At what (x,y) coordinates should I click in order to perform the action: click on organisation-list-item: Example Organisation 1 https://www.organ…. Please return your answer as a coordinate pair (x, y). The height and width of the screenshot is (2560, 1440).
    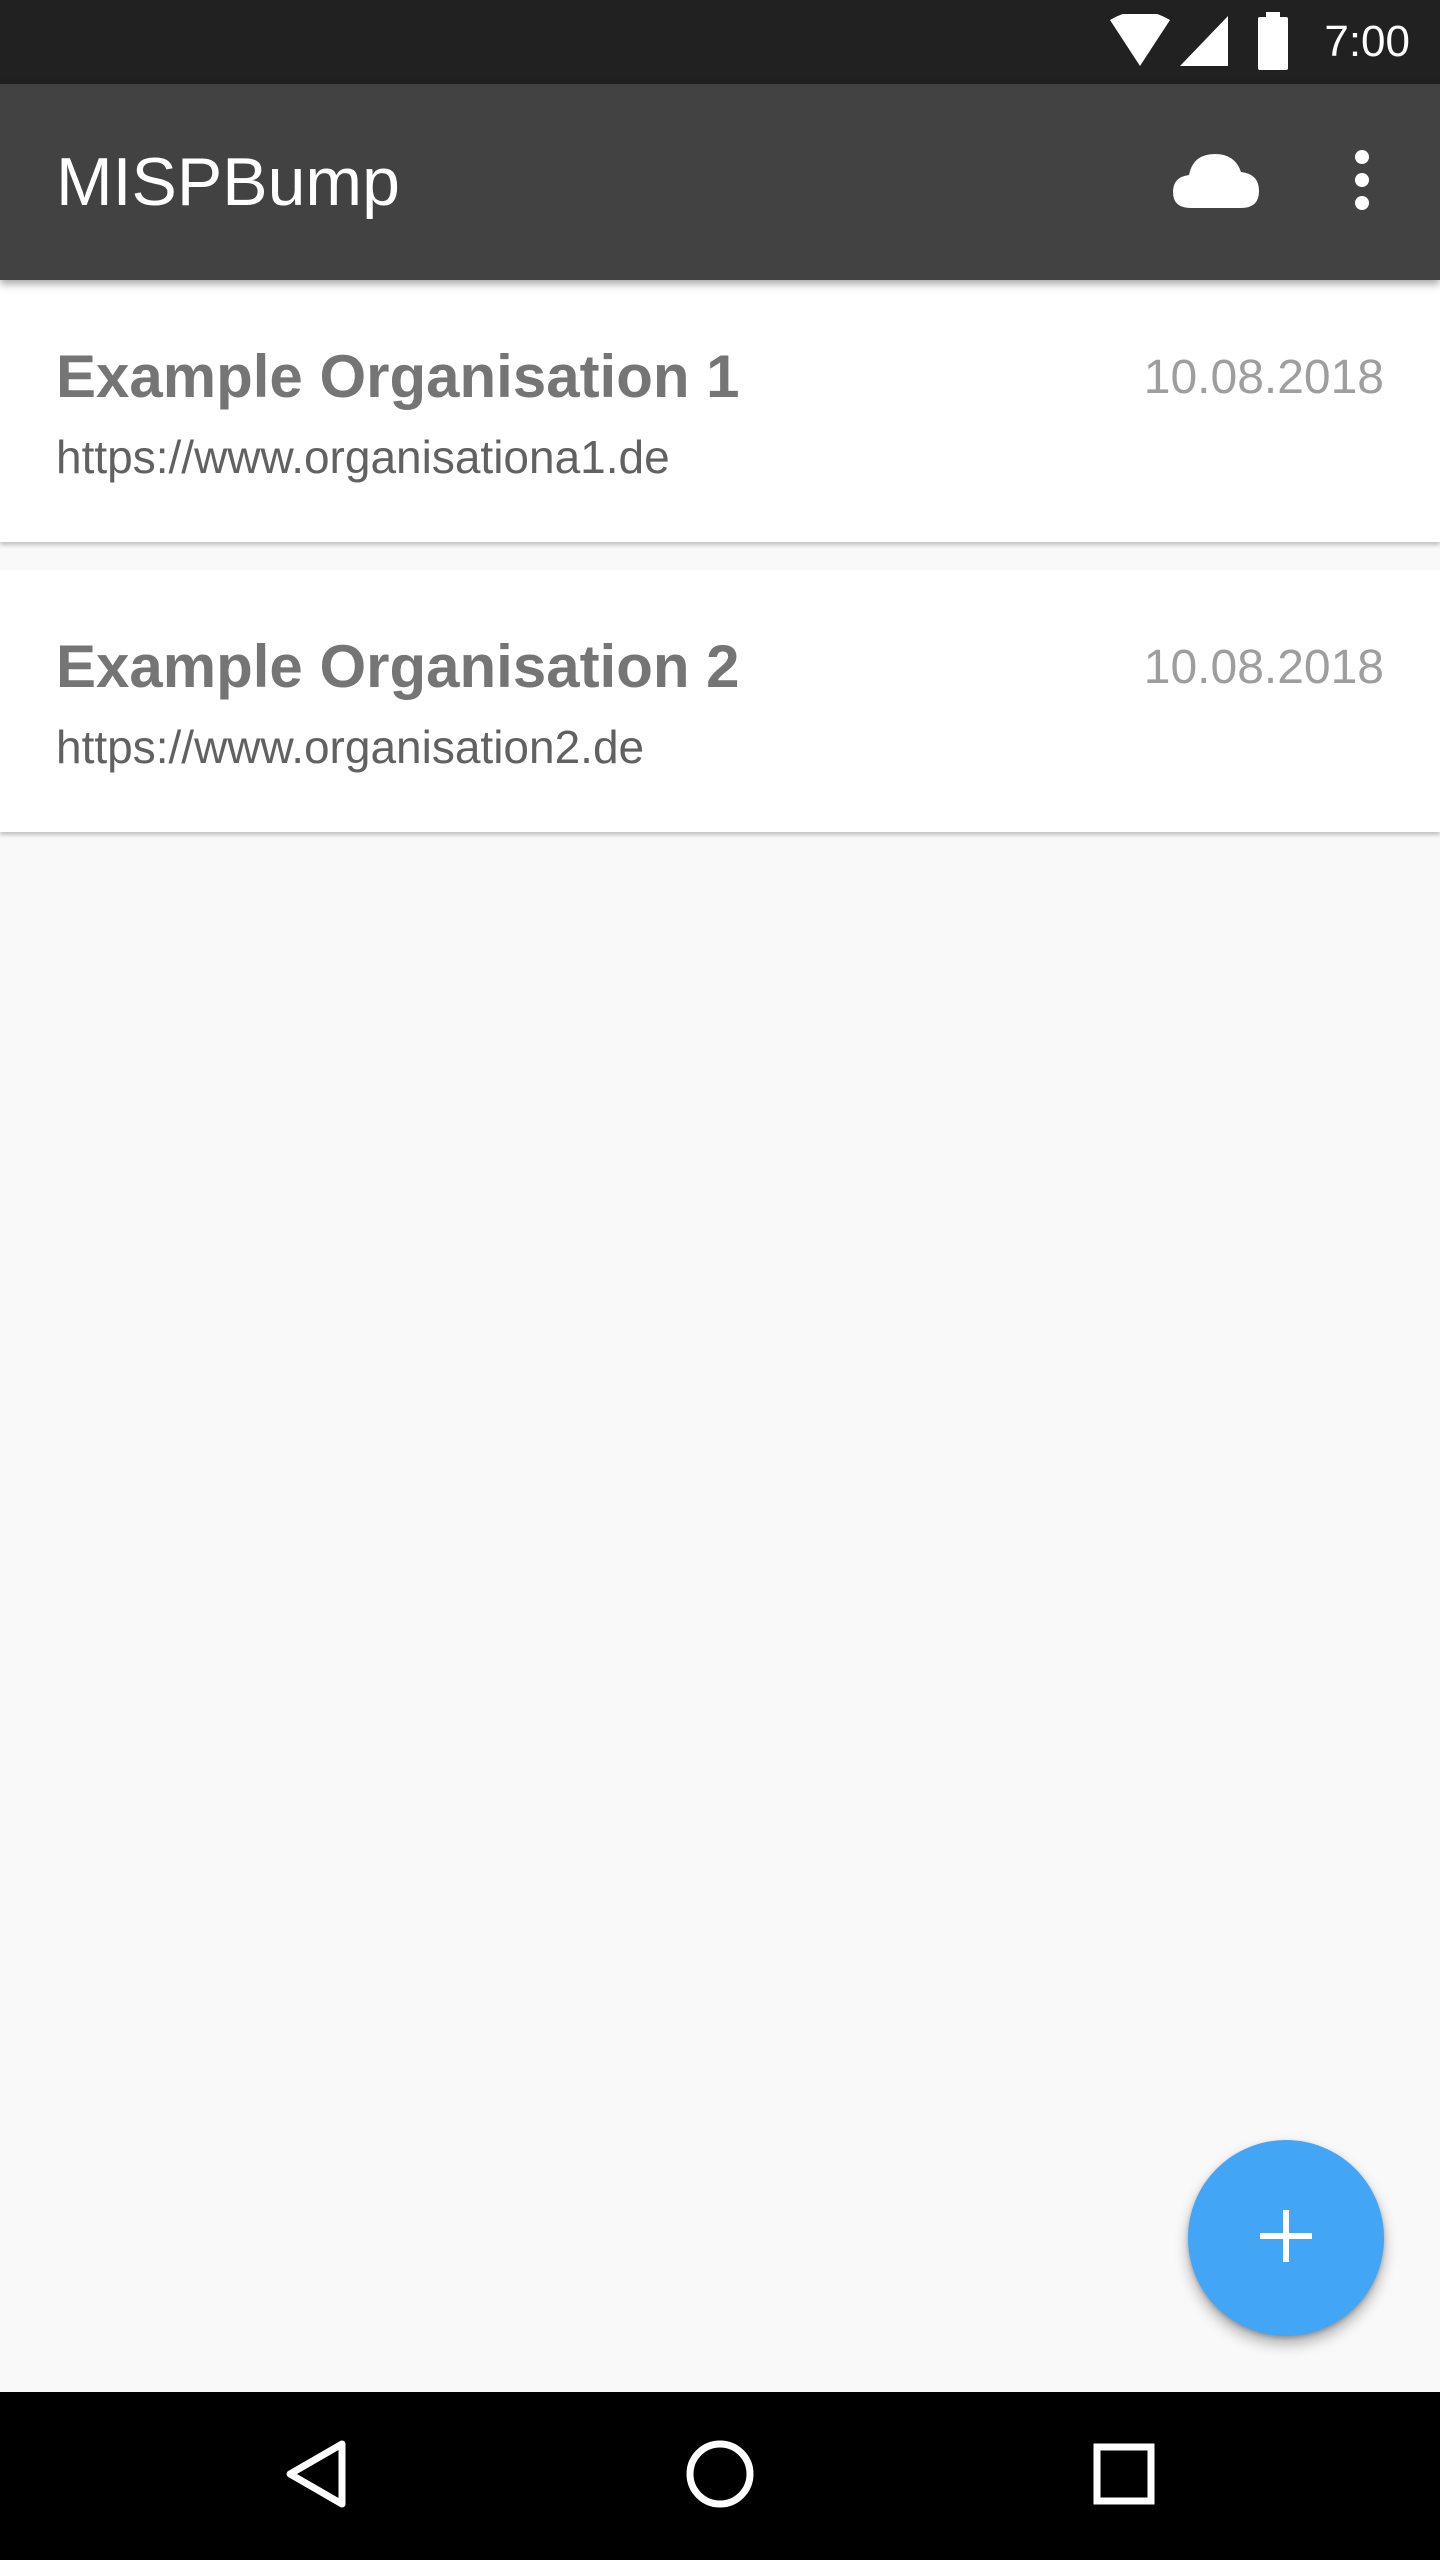
    Looking at the image, I should click on (720, 411).